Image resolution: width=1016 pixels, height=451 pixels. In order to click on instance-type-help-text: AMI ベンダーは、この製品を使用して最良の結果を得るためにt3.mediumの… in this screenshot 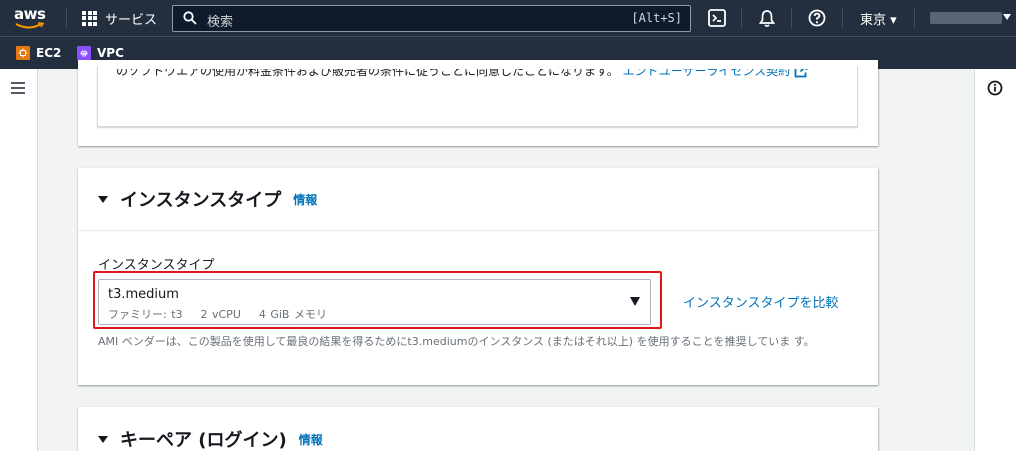, I will do `click(456, 341)`.